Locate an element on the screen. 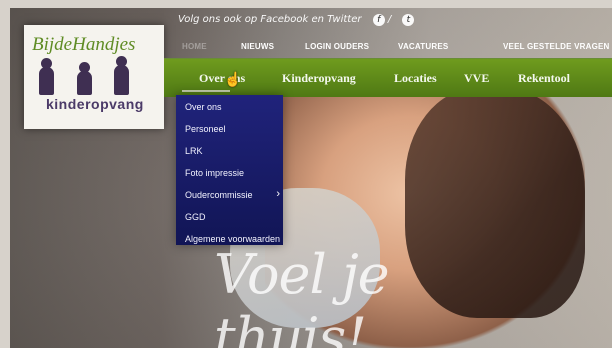 The height and width of the screenshot is (348, 612). top-link-home: HOME is located at coordinates (194, 46).